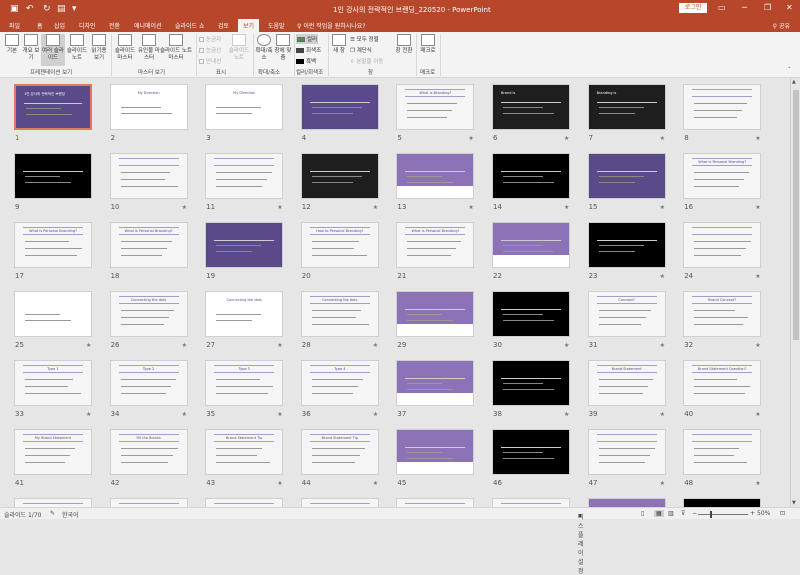 The width and height of the screenshot is (800, 575). Describe the element at coordinates (14, 25) in the screenshot. I see `tab-file: 파일` at that location.